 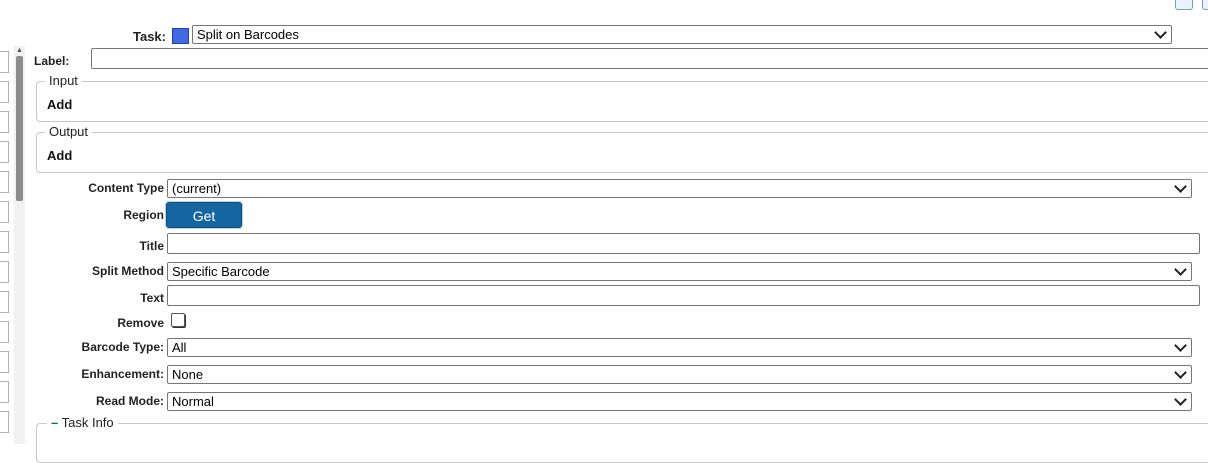 I want to click on enhancement-value: None, so click(x=188, y=374).